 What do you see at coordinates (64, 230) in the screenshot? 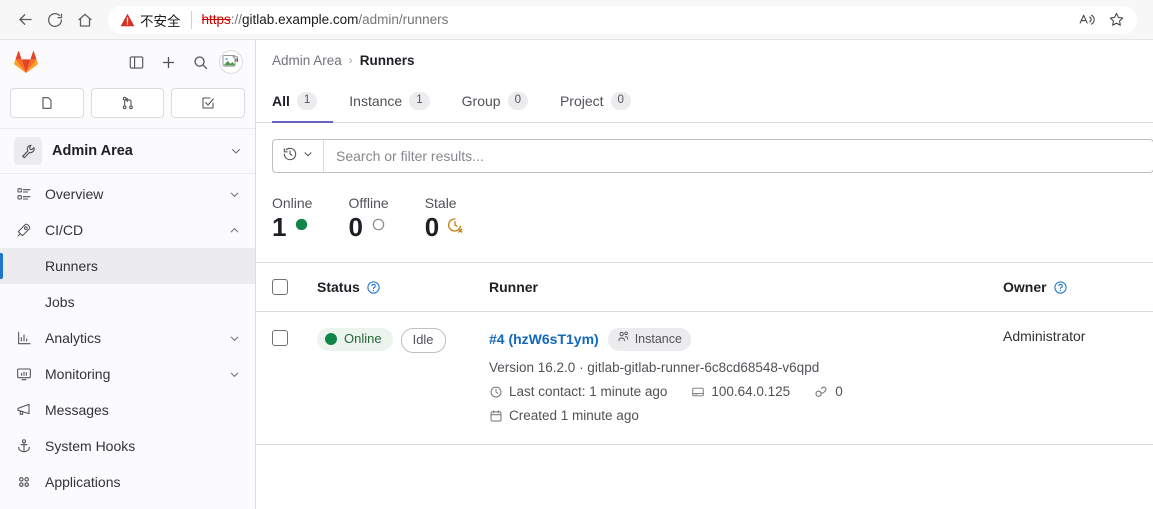
I see `sidebar-item-label: CI/CD` at bounding box center [64, 230].